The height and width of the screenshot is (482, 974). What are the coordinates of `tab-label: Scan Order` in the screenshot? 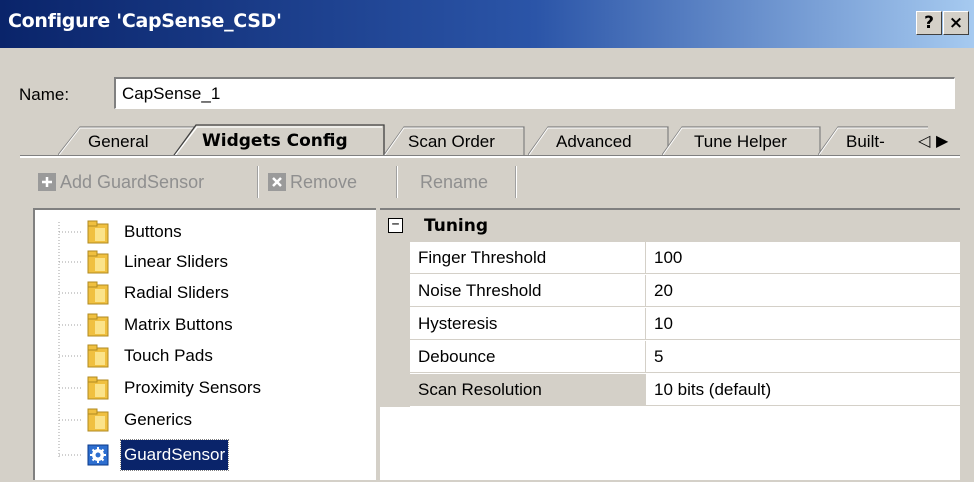 It's located at (451, 141).